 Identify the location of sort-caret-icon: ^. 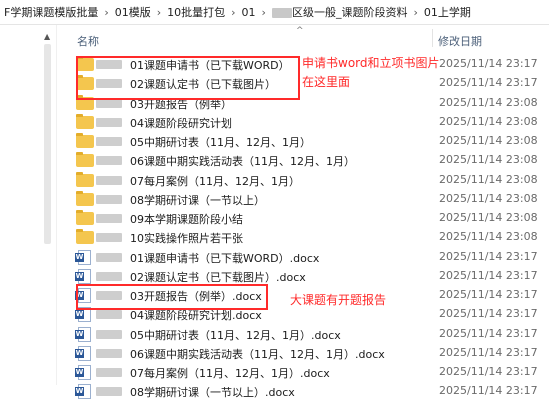
(300, 31).